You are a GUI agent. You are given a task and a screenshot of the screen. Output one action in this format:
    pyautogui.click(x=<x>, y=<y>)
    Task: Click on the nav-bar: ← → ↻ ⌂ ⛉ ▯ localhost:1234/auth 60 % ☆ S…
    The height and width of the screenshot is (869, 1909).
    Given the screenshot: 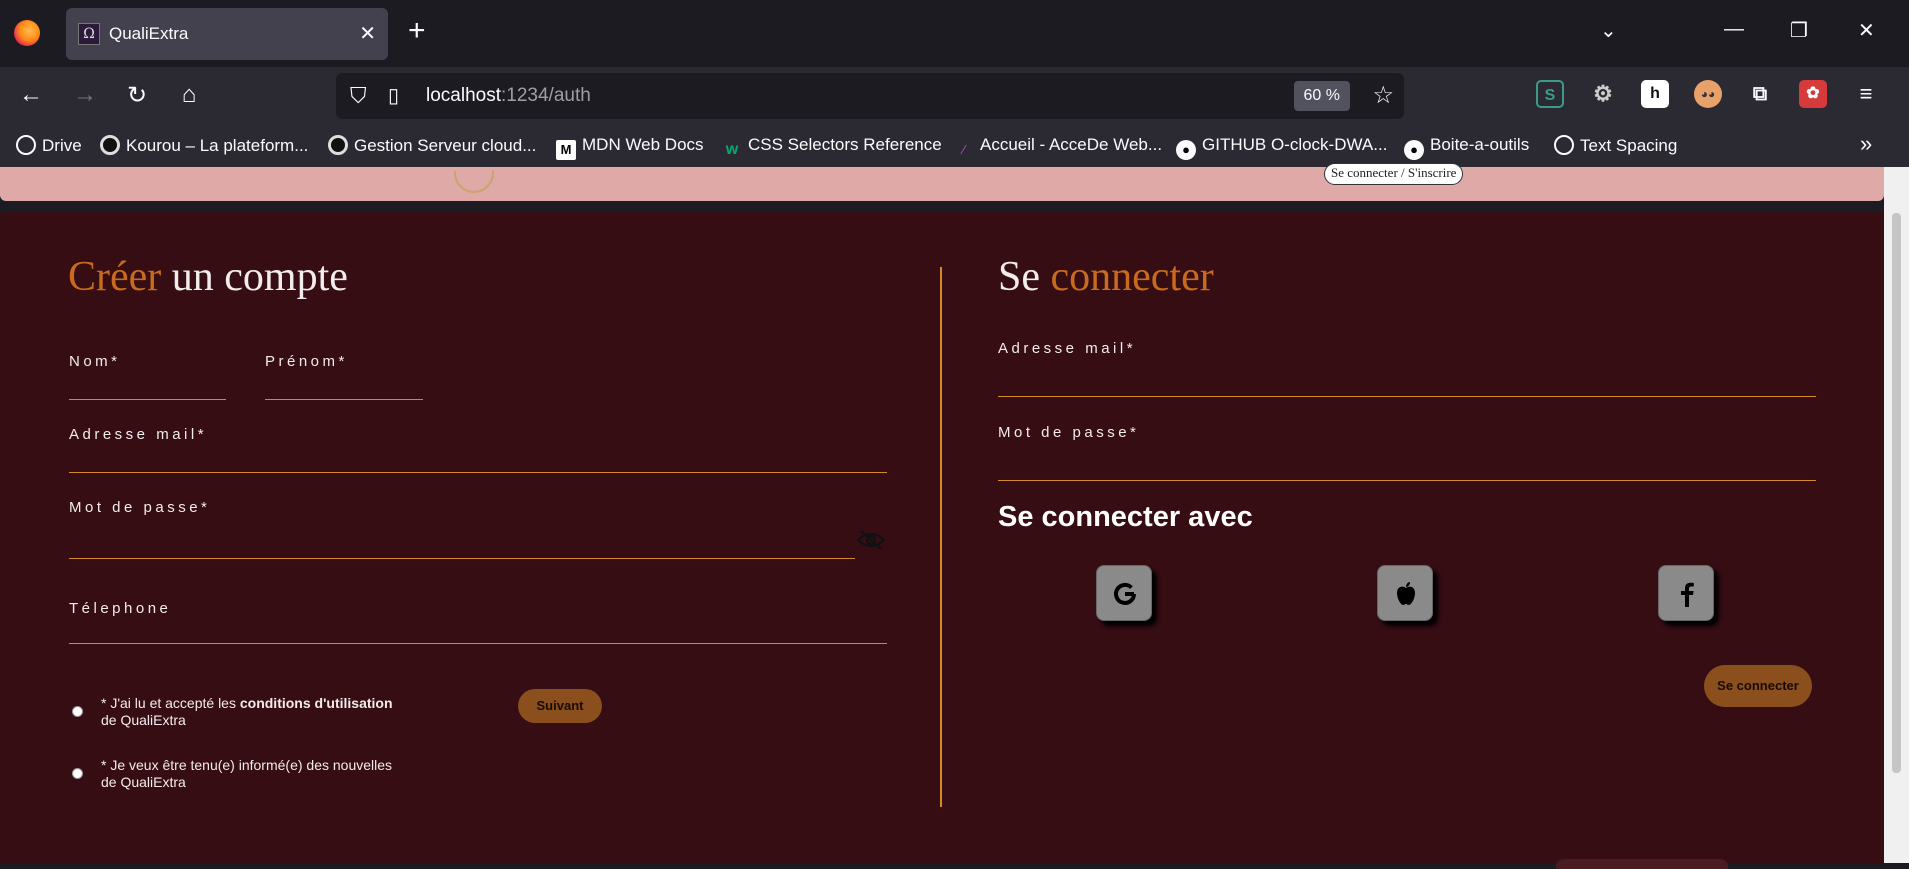 What is the action you would take?
    pyautogui.click(x=954, y=96)
    